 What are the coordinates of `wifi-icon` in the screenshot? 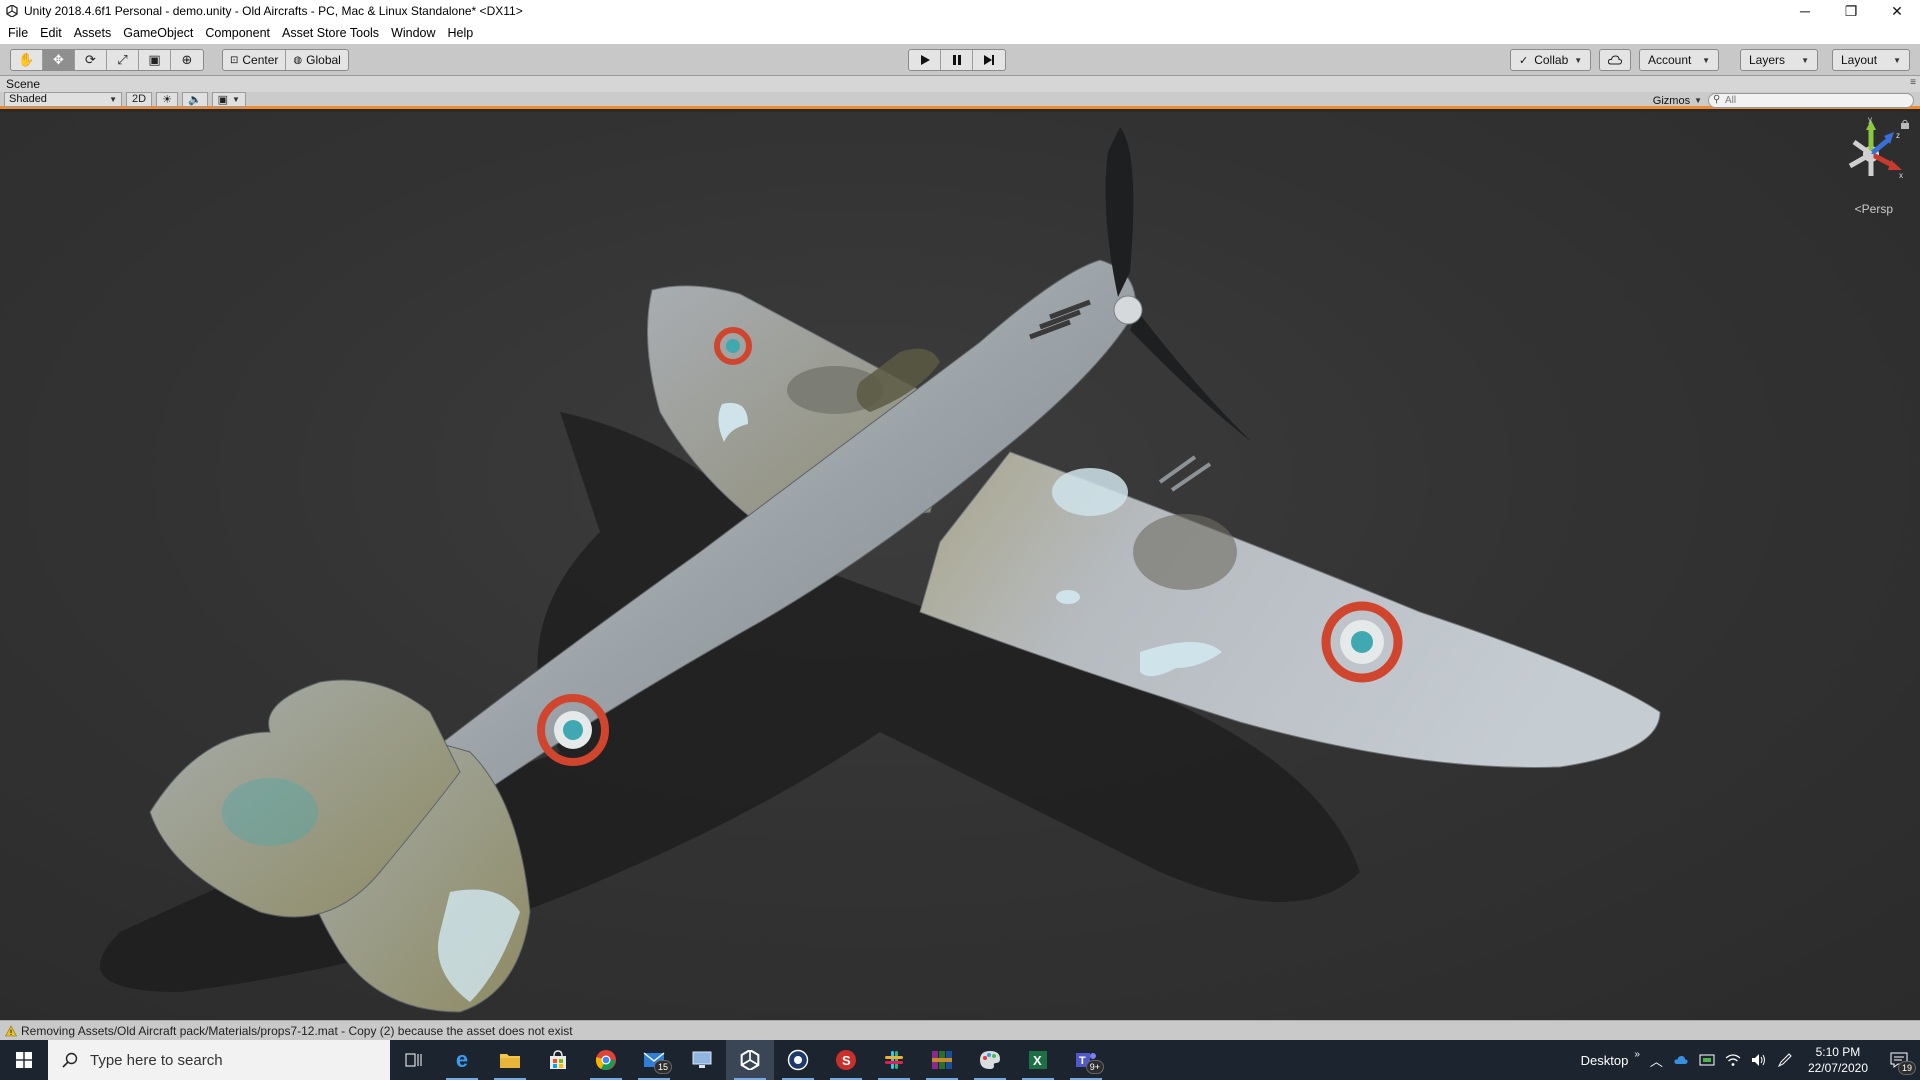 It's located at (1733, 1060).